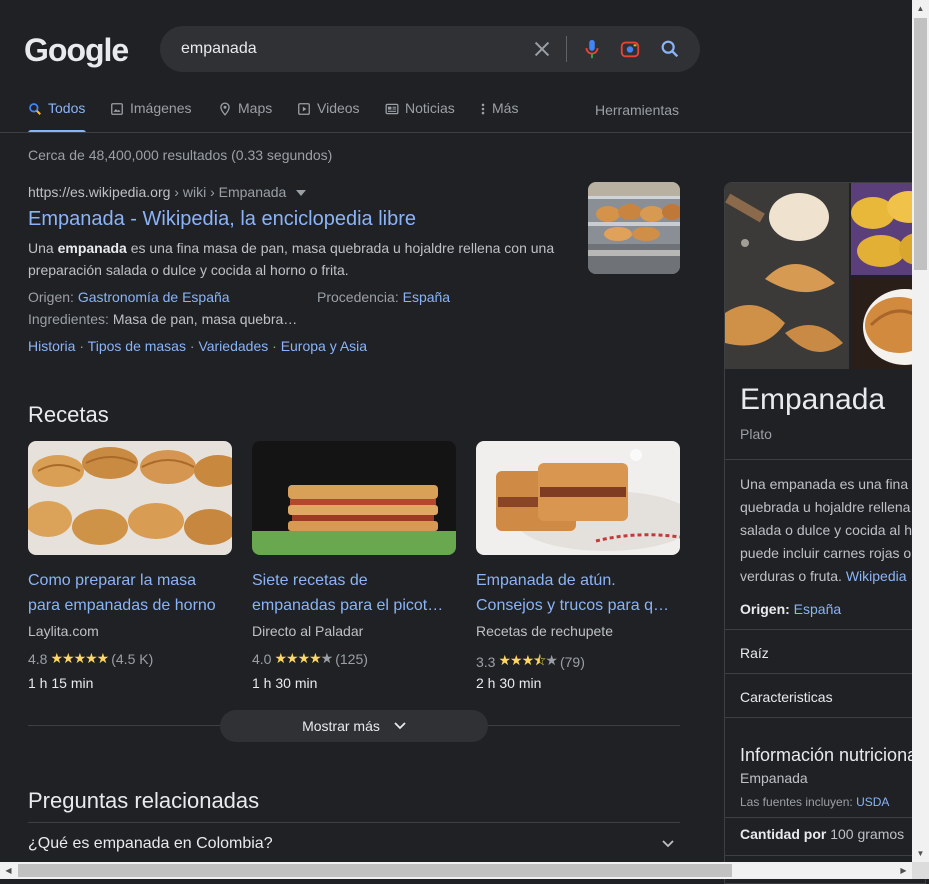 The height and width of the screenshot is (884, 929). I want to click on tab-noticias: Noticias, so click(420, 116).